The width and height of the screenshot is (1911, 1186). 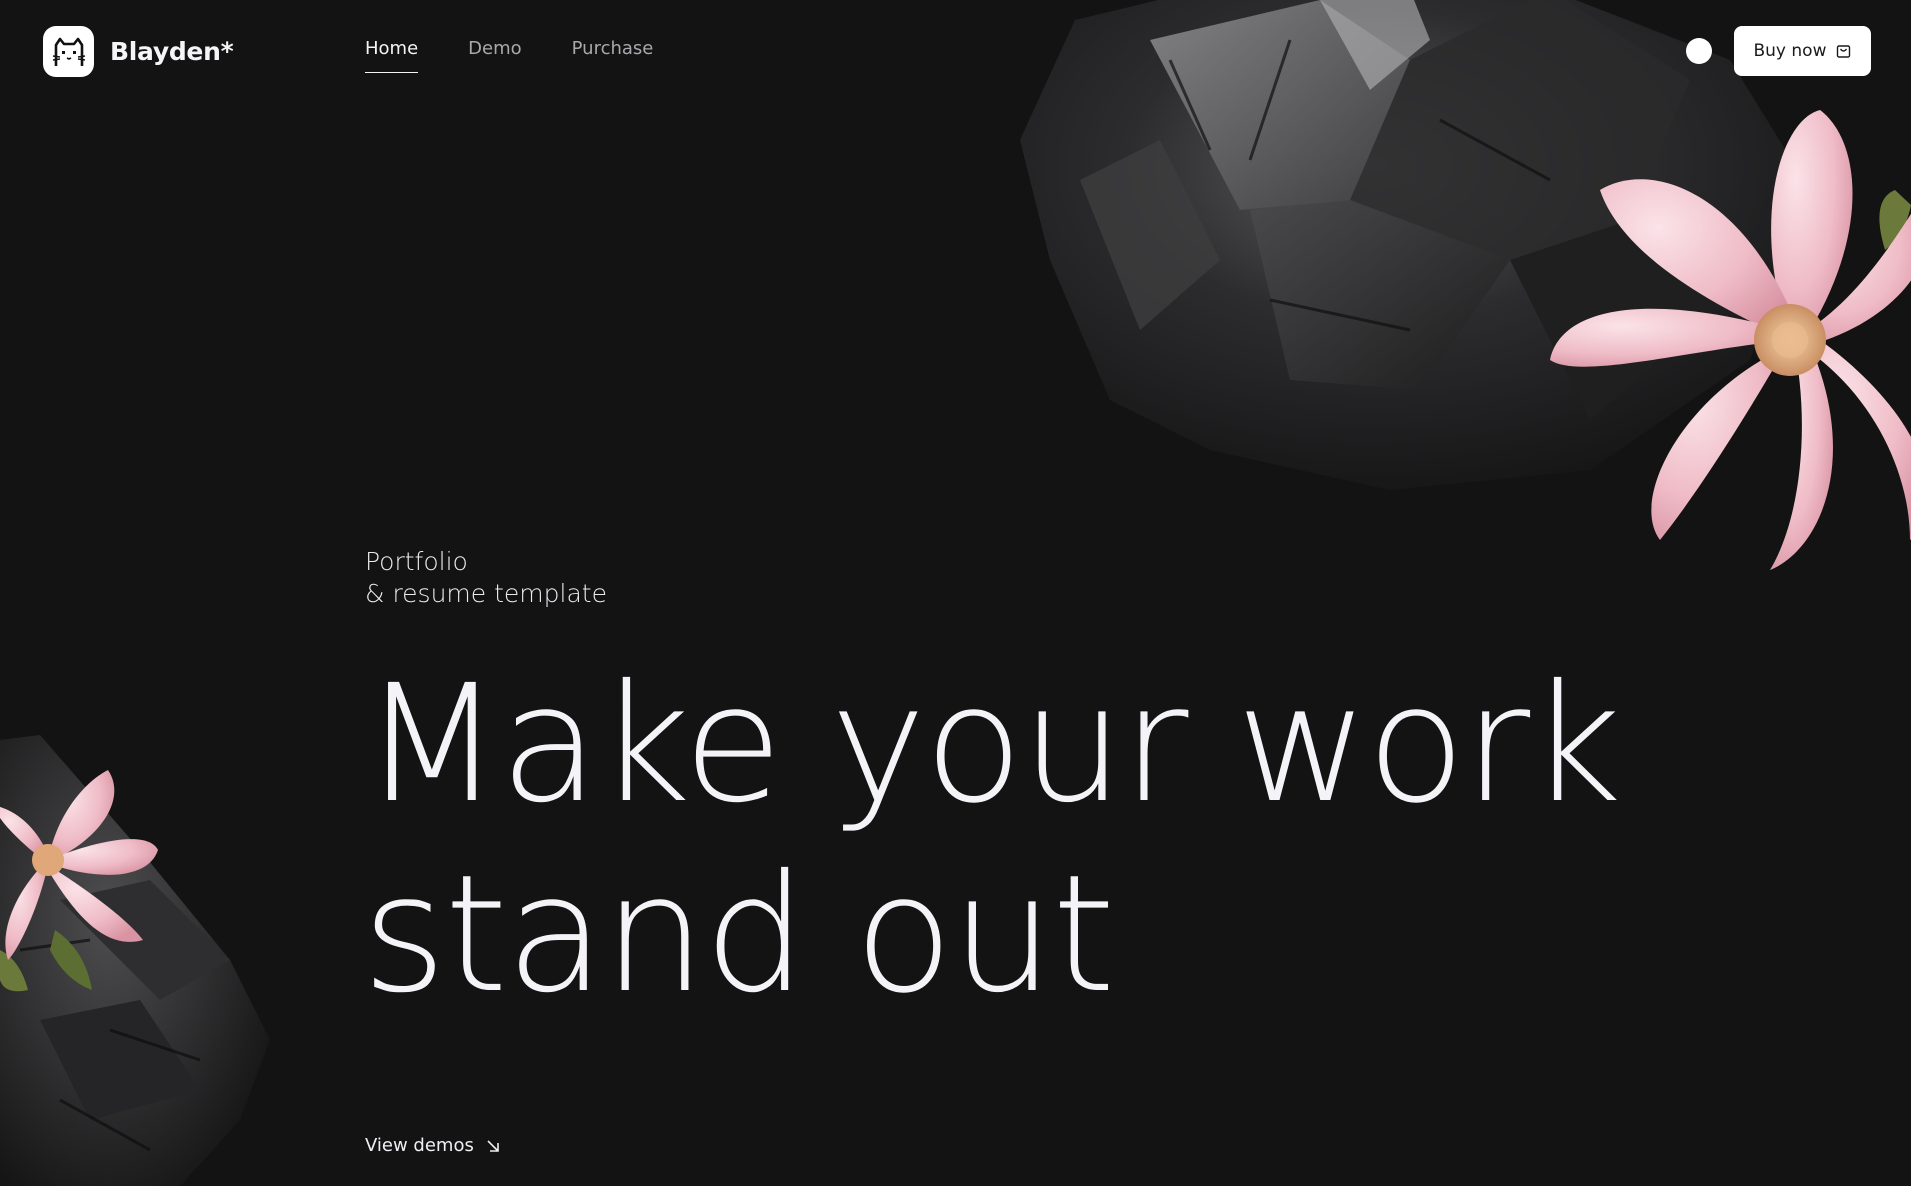 What do you see at coordinates (1844, 51) in the screenshot?
I see `cart-icon` at bounding box center [1844, 51].